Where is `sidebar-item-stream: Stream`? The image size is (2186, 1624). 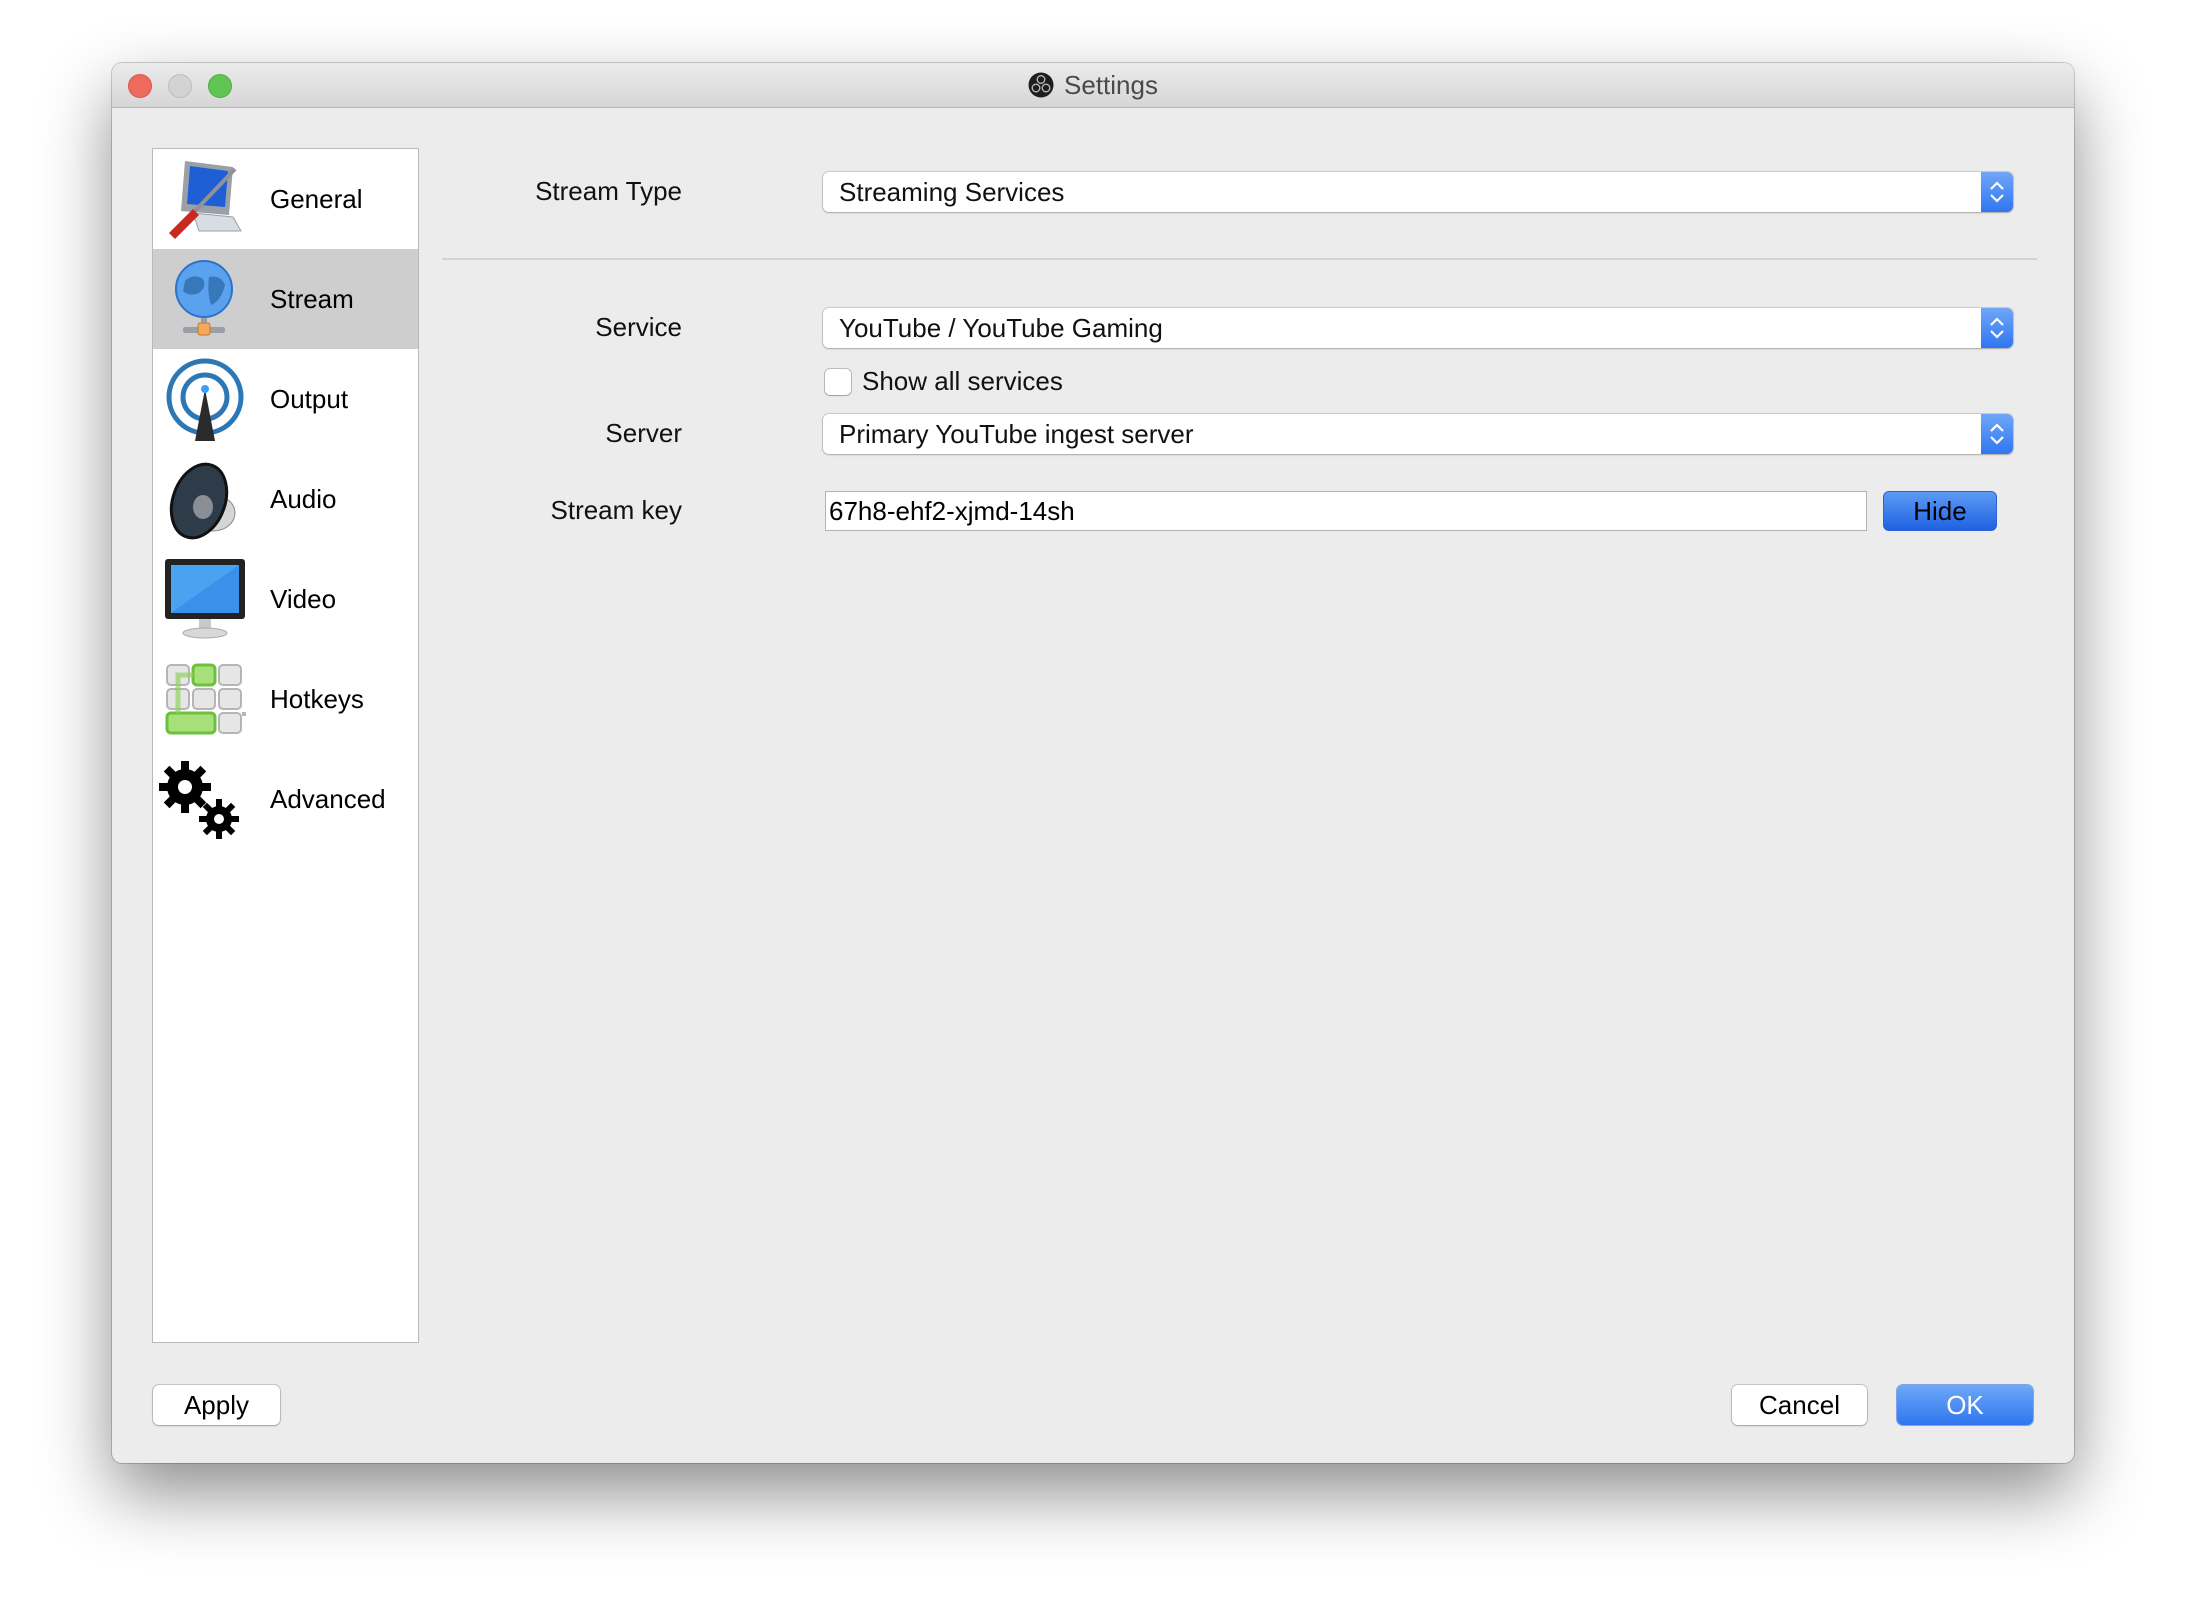
sidebar-item-stream: Stream is located at coordinates (285, 299).